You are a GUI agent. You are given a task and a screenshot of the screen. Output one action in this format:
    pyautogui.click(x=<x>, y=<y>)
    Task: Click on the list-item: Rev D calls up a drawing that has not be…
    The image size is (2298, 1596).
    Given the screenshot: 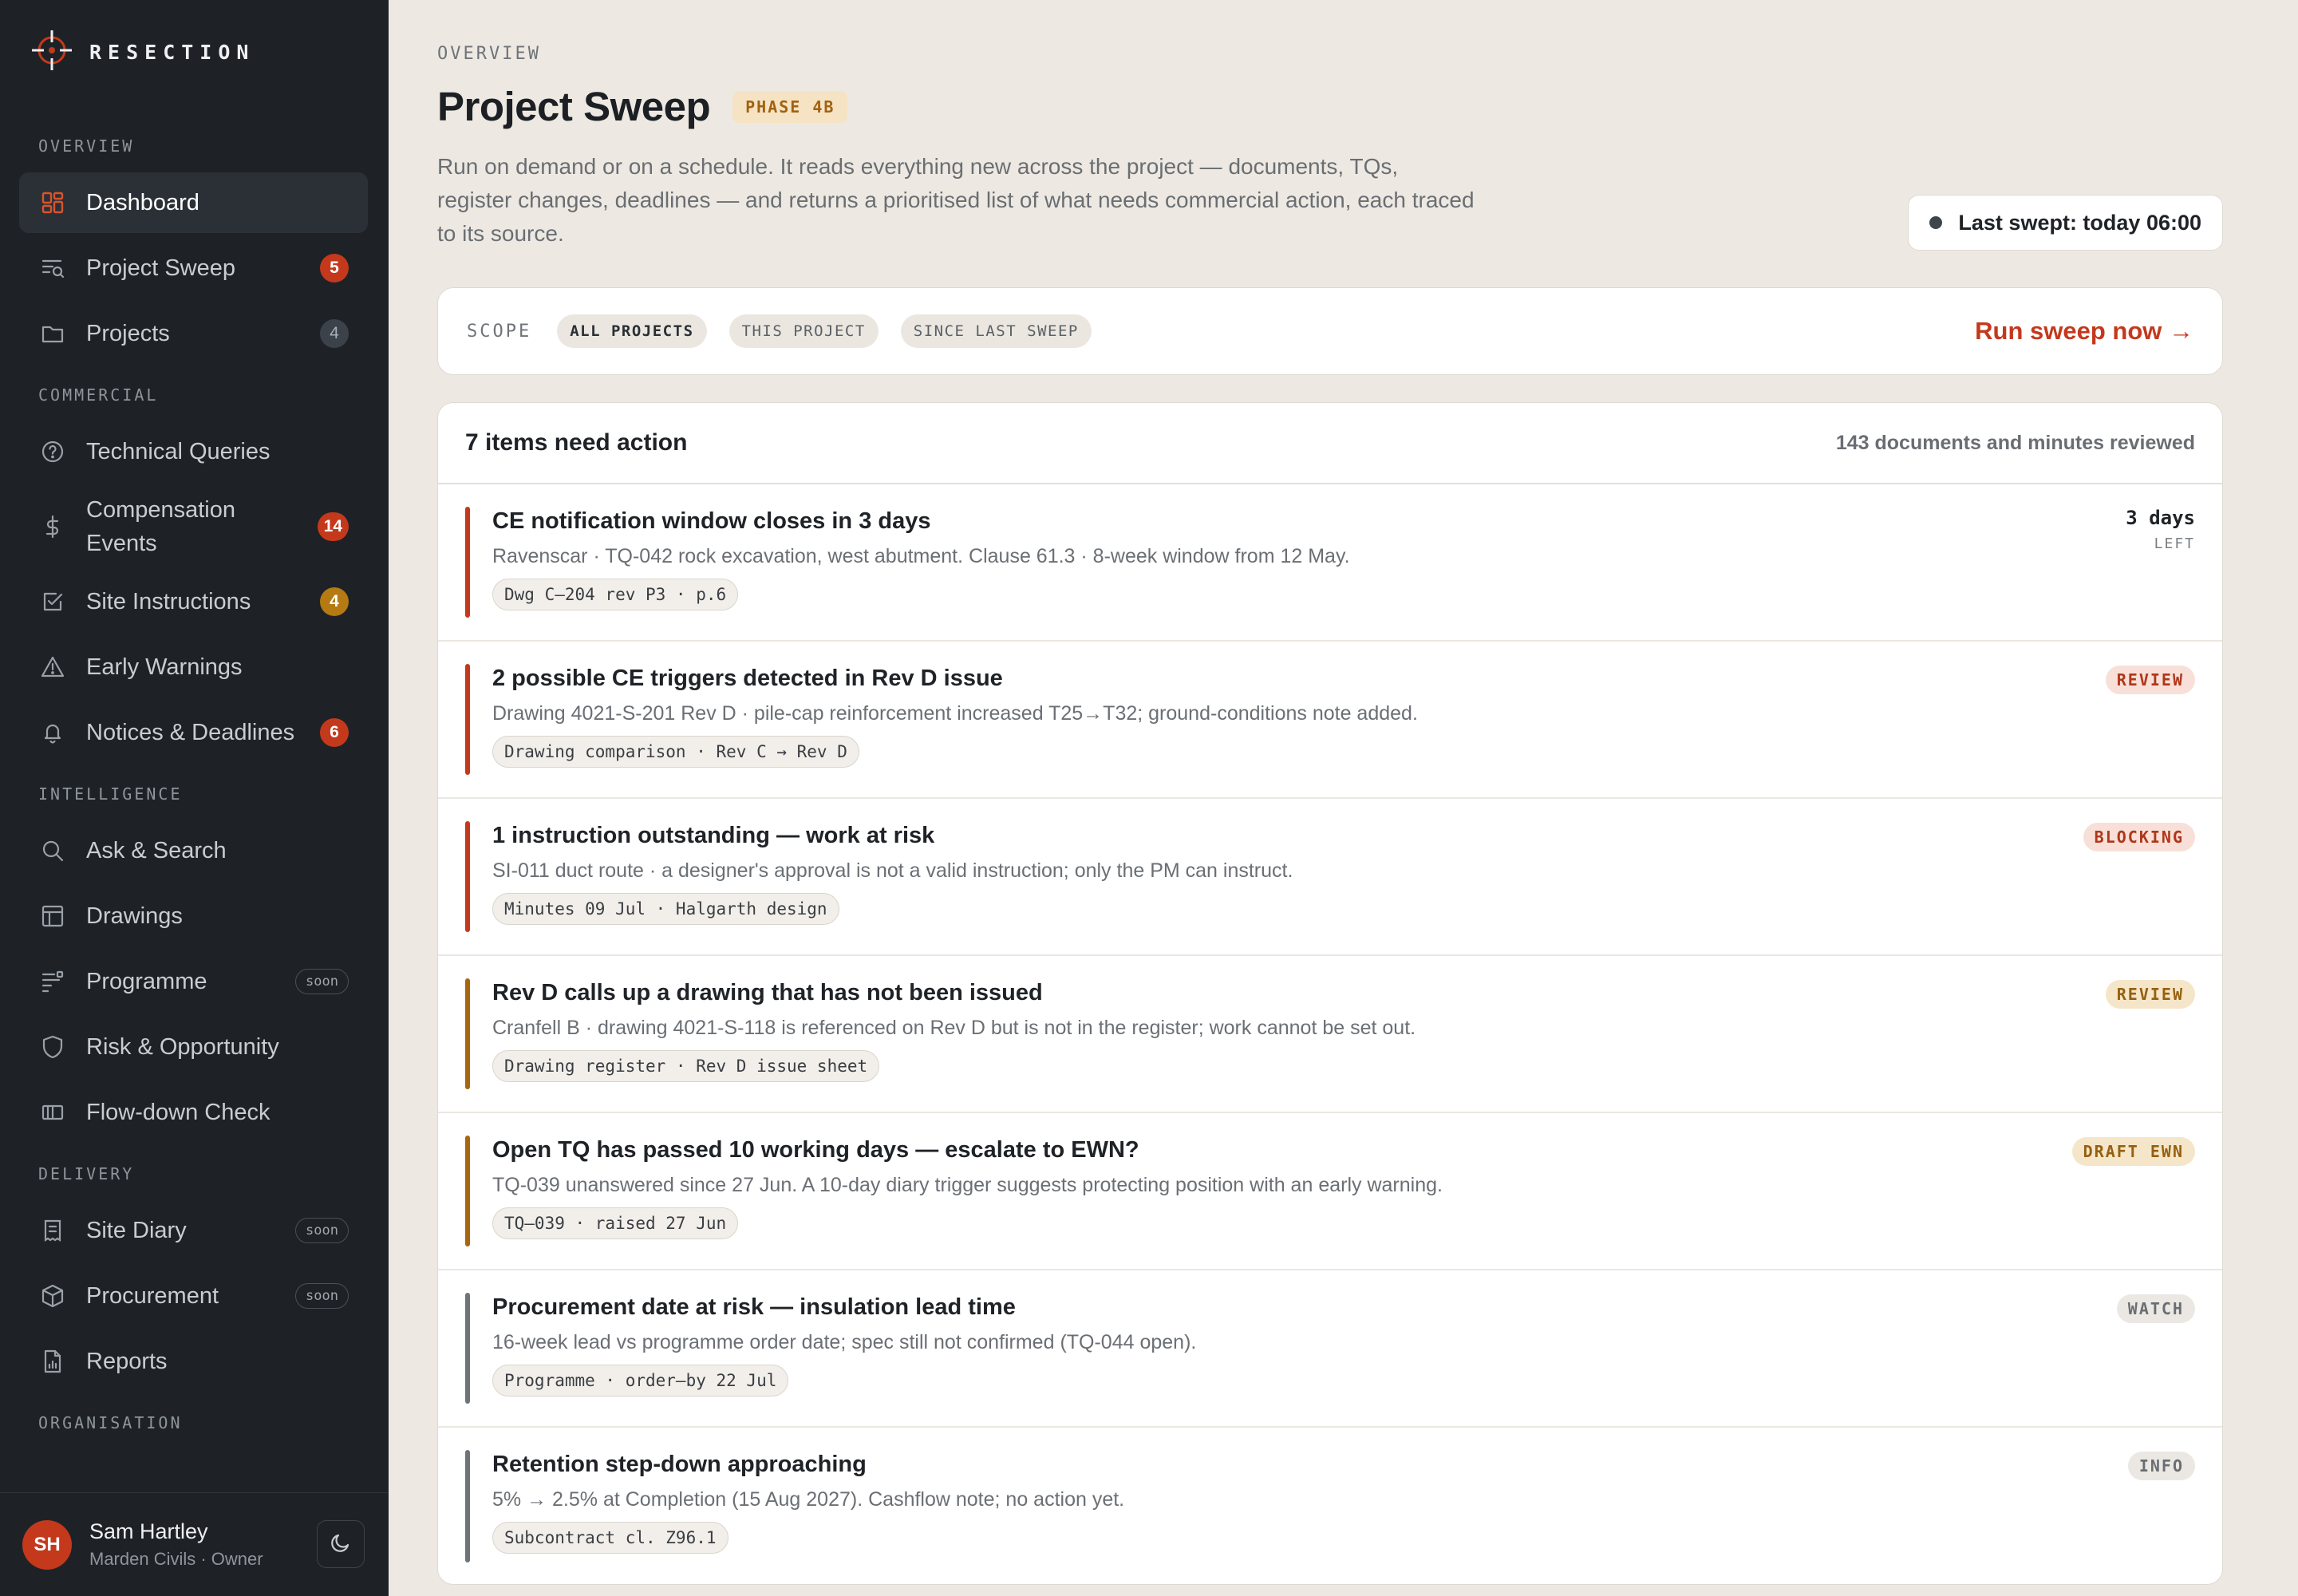 What is the action you would take?
    pyautogui.click(x=1330, y=1034)
    